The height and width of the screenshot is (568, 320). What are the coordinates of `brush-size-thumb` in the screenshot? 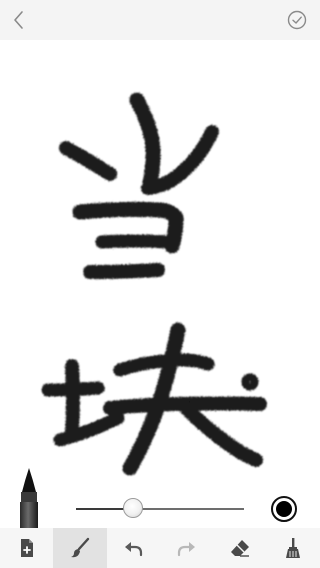 It's located at (133, 508).